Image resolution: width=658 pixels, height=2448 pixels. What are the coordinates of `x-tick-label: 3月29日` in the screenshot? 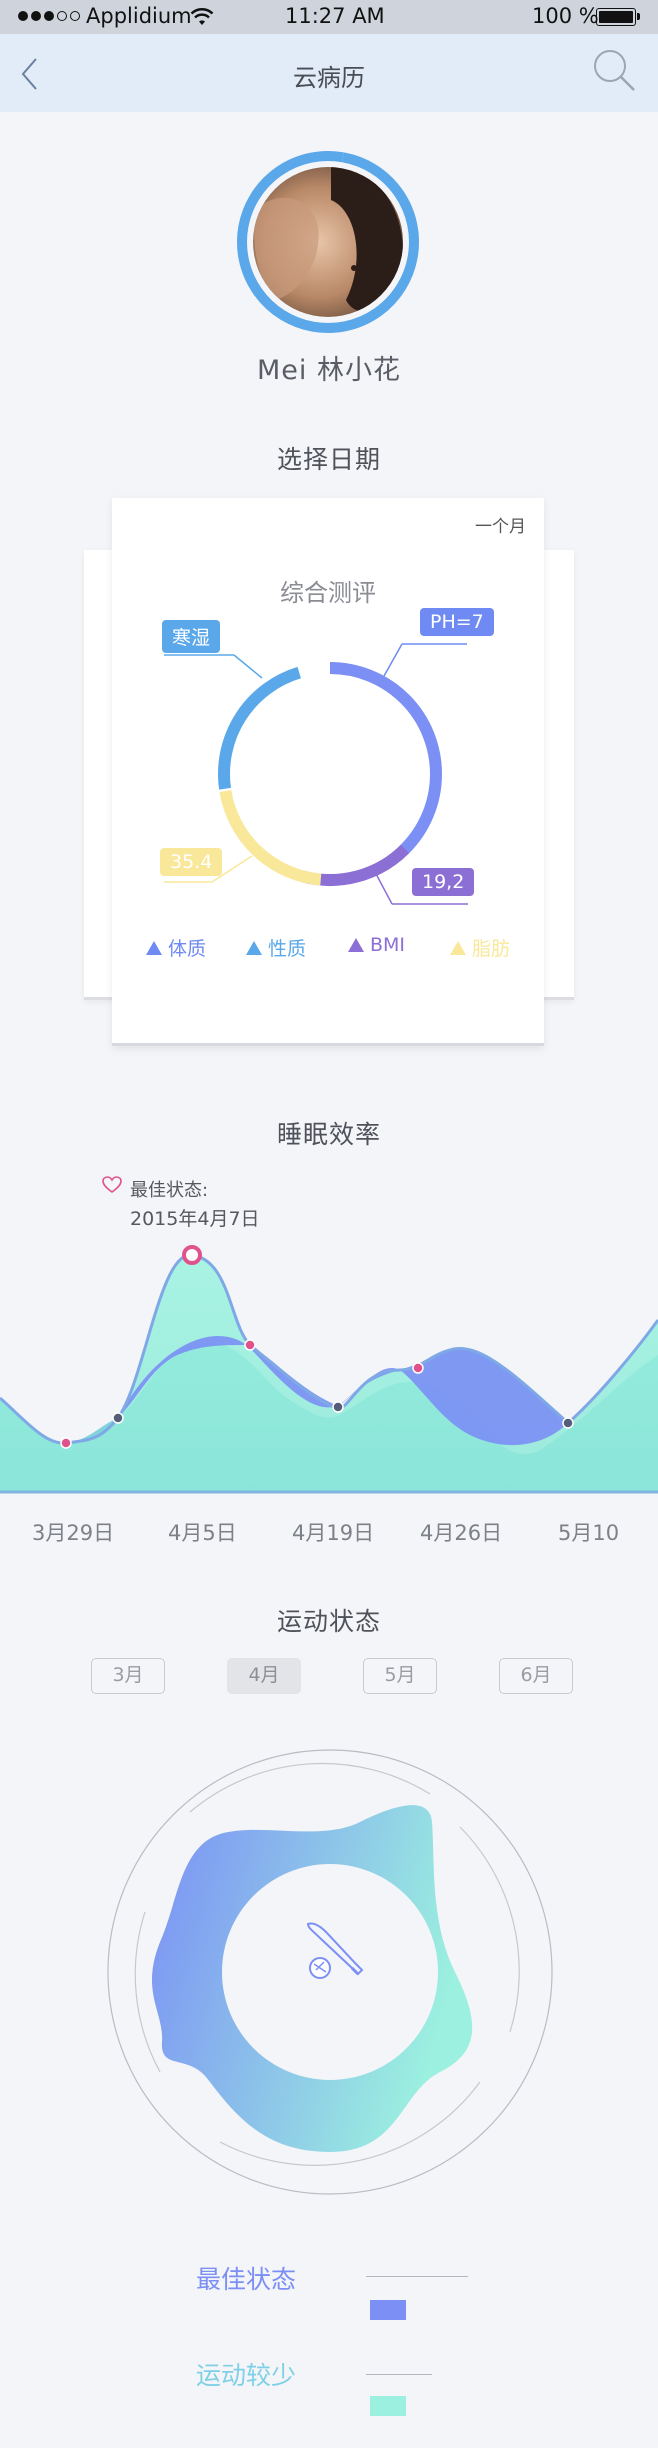 It's located at (73, 1533).